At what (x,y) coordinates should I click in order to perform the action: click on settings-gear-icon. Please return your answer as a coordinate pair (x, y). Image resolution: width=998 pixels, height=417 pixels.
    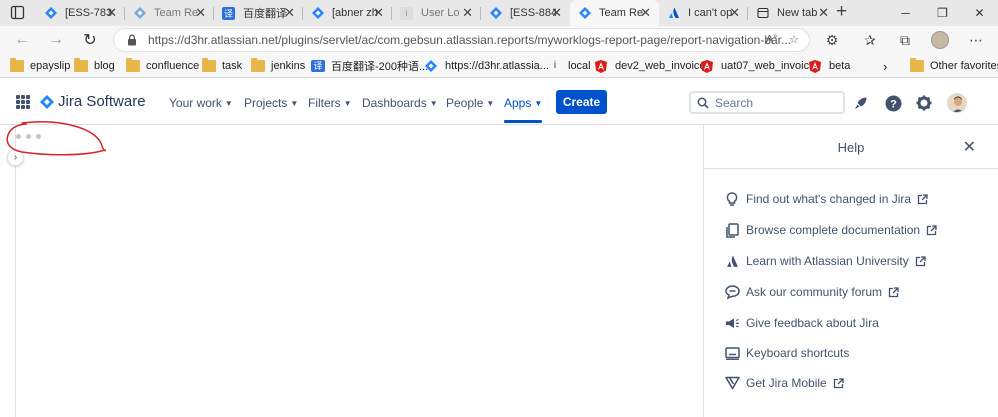
    Looking at the image, I should click on (924, 103).